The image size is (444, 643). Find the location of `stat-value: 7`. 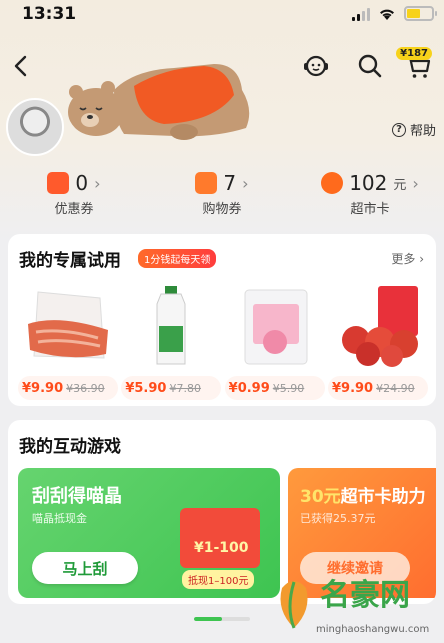

stat-value: 7 is located at coordinates (230, 183).